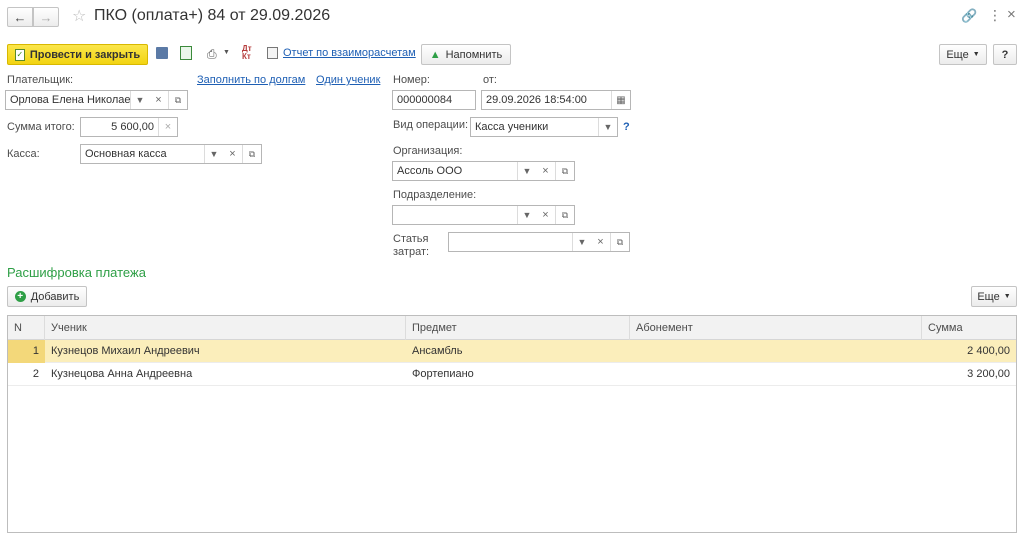  Describe the element at coordinates (957, 54) in the screenshot. I see `more-label: Еще` at that location.